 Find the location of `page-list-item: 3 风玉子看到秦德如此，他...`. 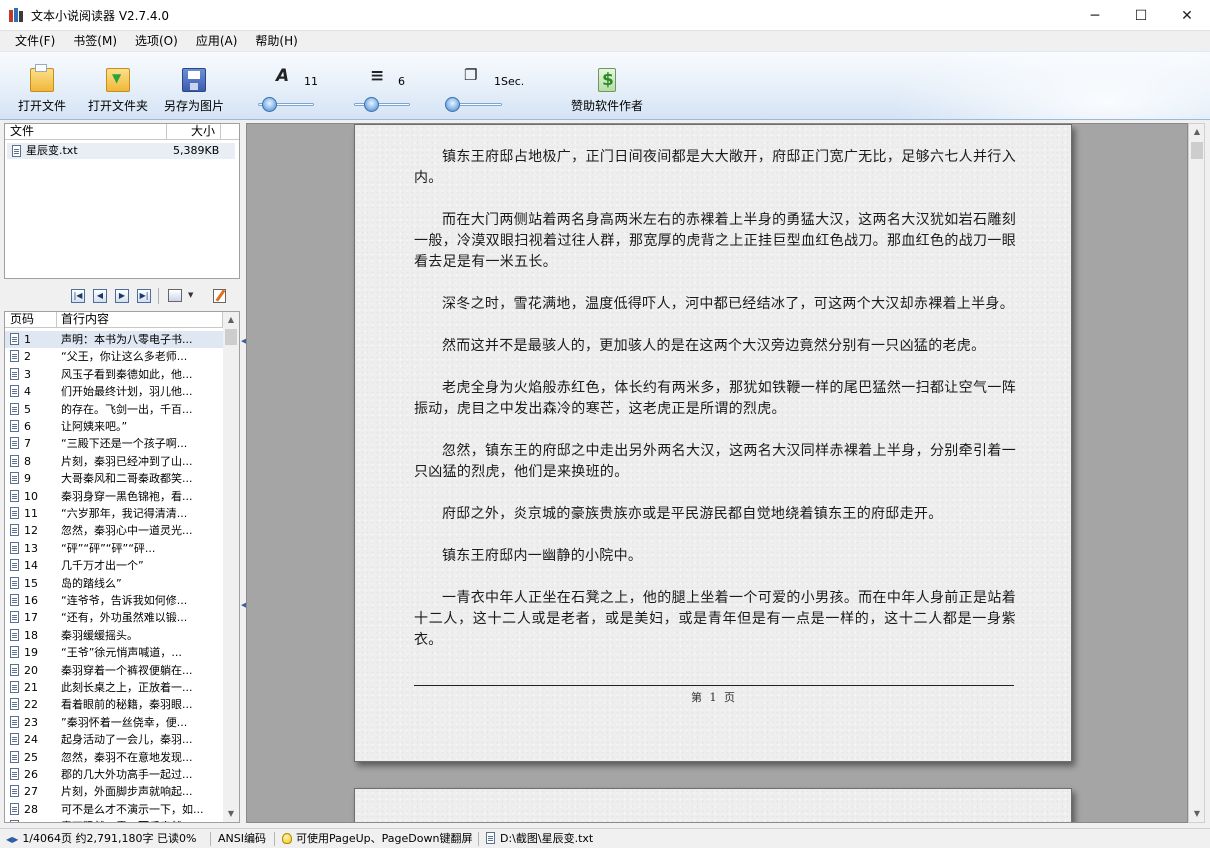

page-list-item: 3 风玉子看到秦德如此，他... is located at coordinates (114, 374).